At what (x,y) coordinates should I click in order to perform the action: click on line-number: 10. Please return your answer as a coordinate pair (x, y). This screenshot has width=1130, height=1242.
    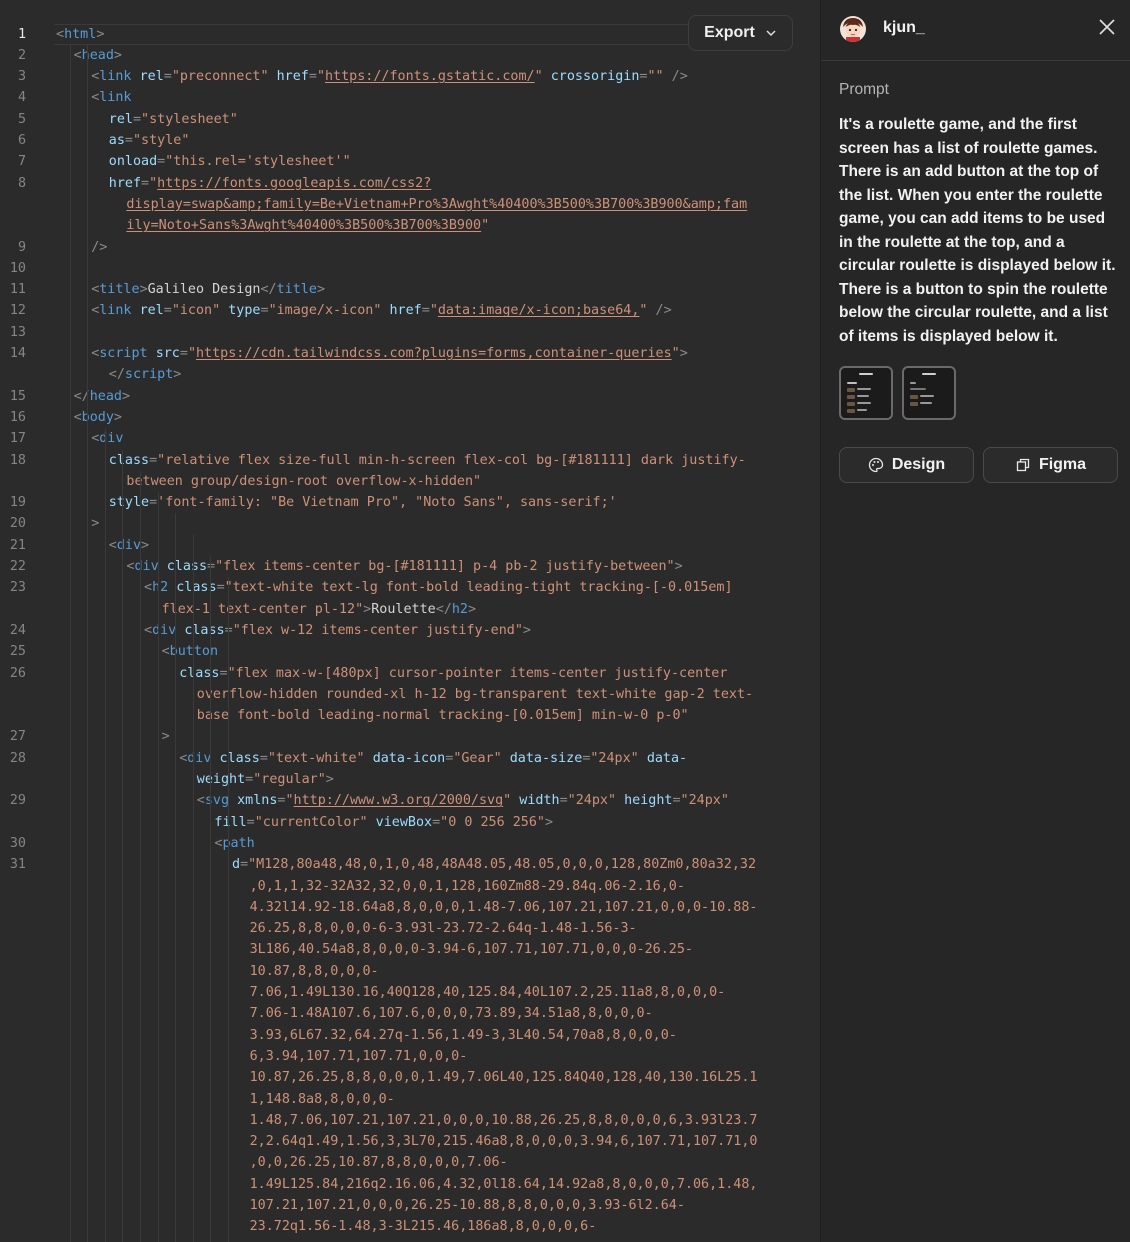
    Looking at the image, I should click on (17, 268).